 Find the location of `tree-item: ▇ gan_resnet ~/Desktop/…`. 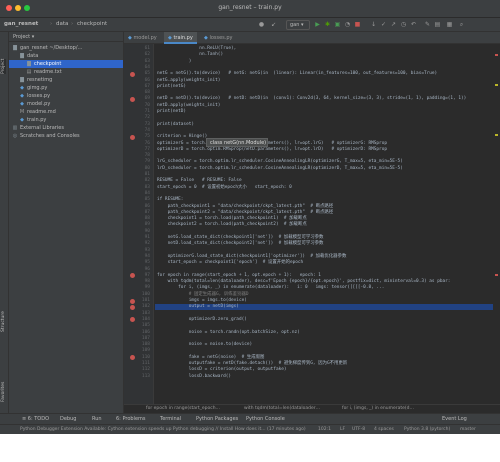

tree-item: ▇ gan_resnet ~/Desktop/… is located at coordinates (66, 48).